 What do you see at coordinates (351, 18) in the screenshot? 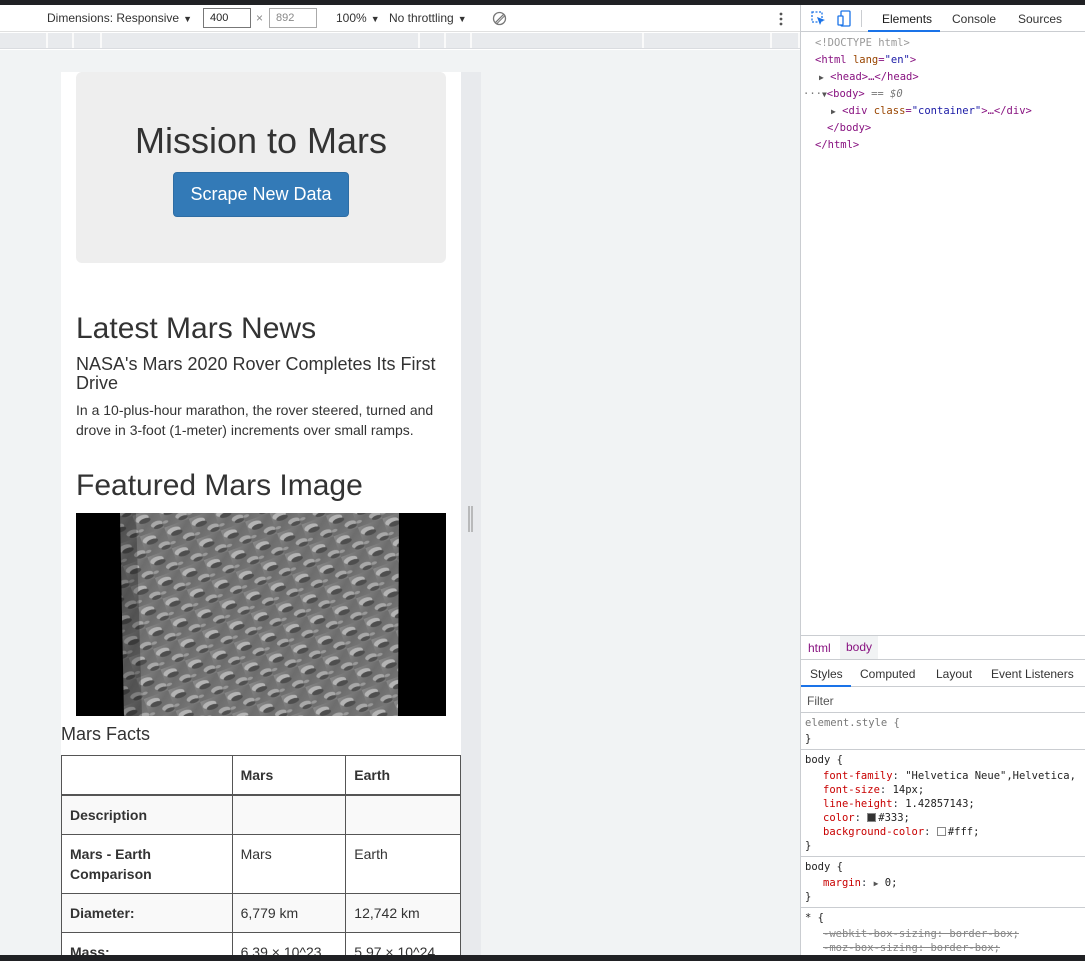
I see `zoom-label: 100%` at bounding box center [351, 18].